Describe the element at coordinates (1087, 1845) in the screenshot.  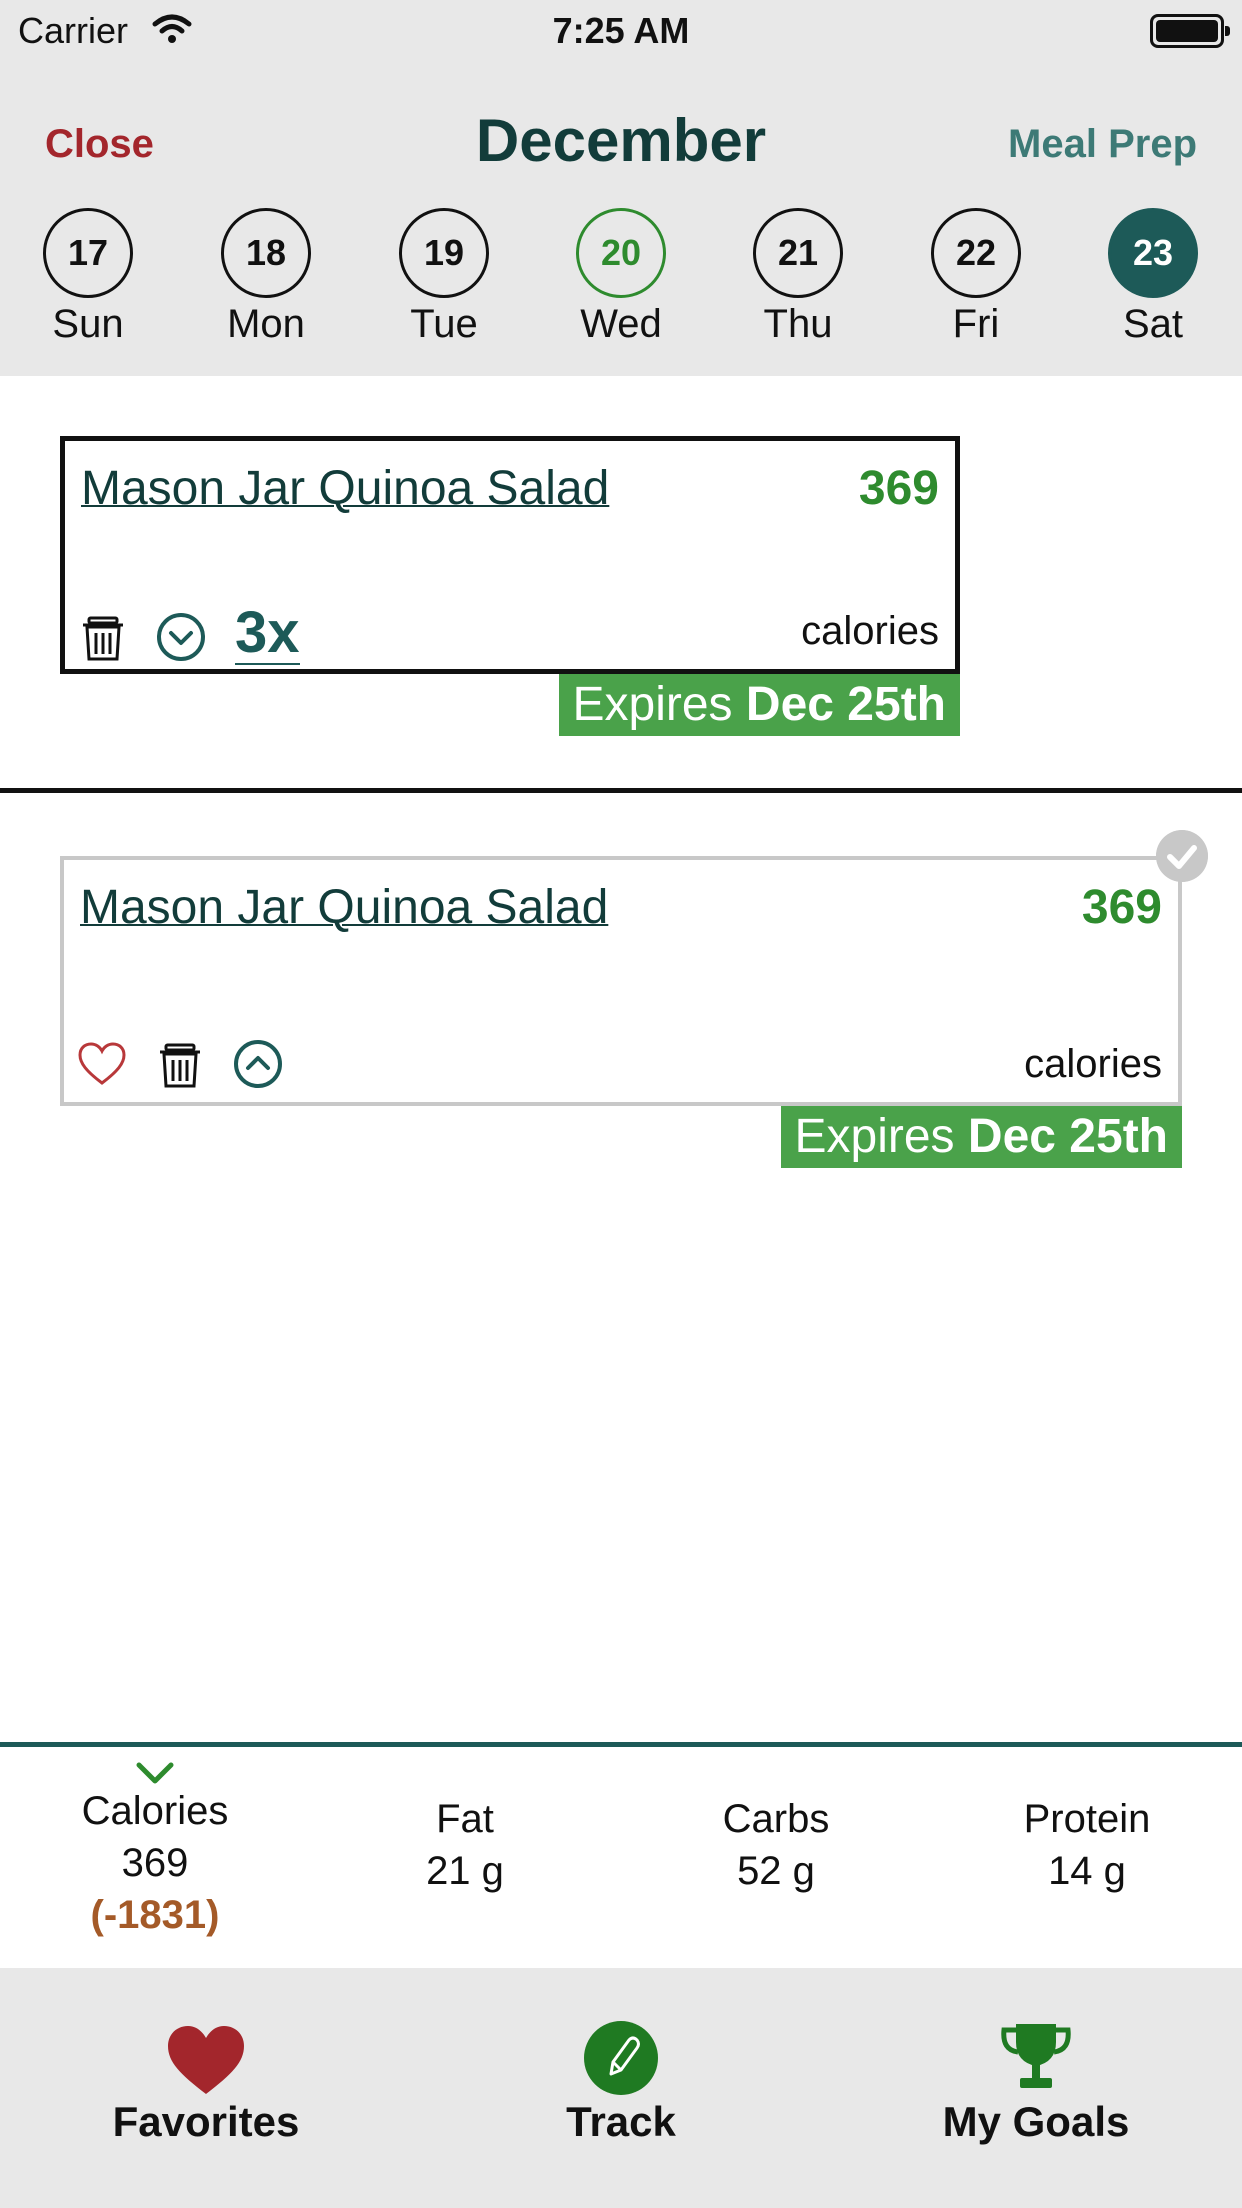
I see `protein-summary: Protein 14 g` at that location.